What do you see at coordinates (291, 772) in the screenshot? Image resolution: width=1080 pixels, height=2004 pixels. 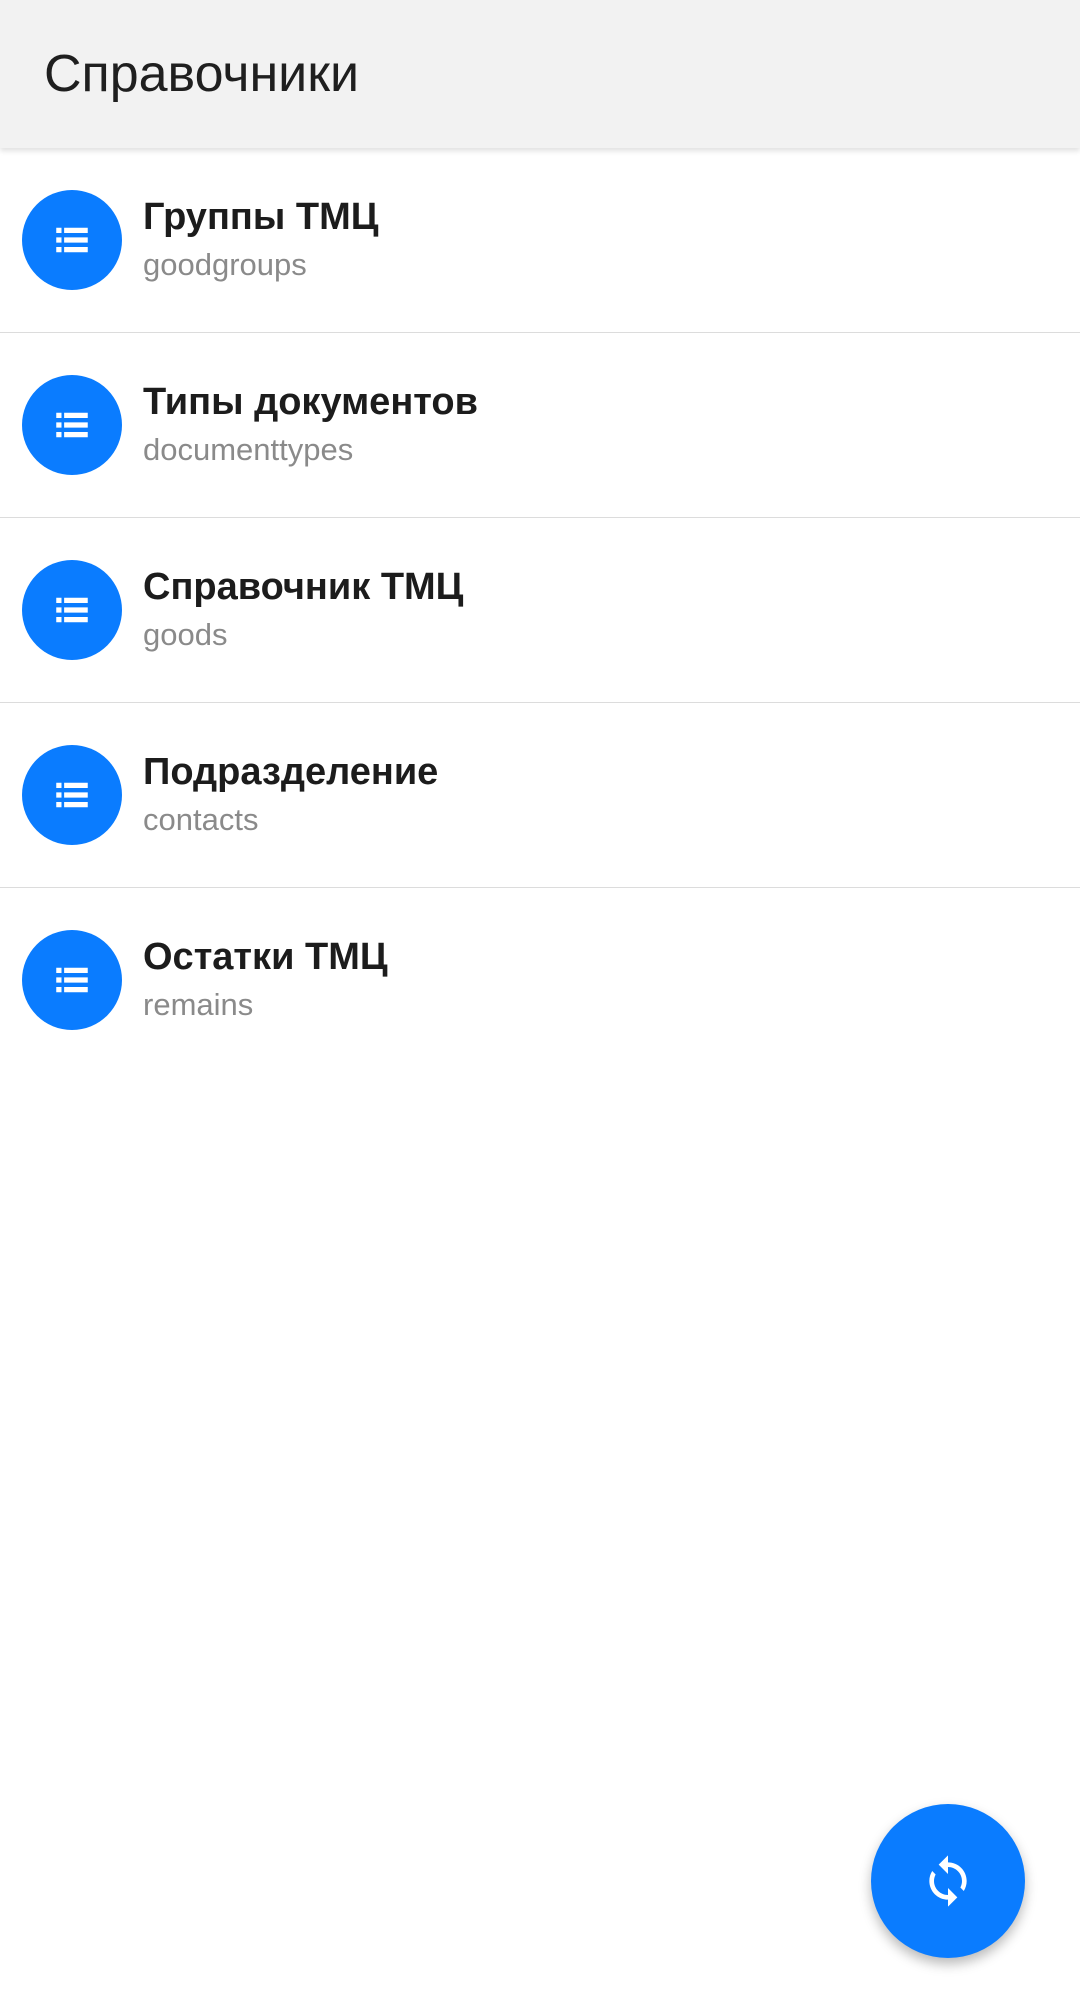 I see `item-title: Подразделение` at bounding box center [291, 772].